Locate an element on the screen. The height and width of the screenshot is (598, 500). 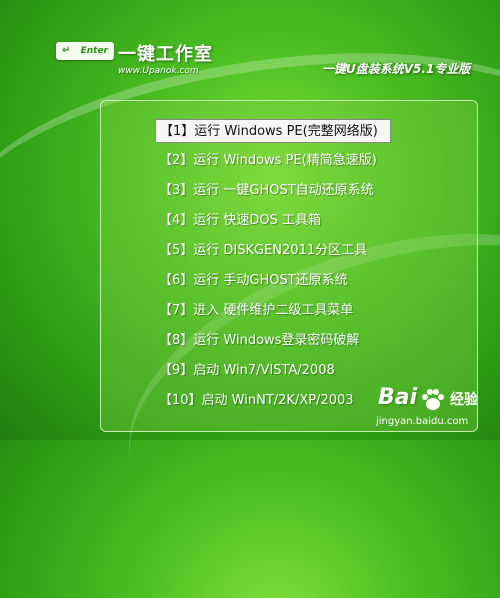
menu-item-9: 【9】启动 Win7/VISTA/2008 is located at coordinates (247, 371).